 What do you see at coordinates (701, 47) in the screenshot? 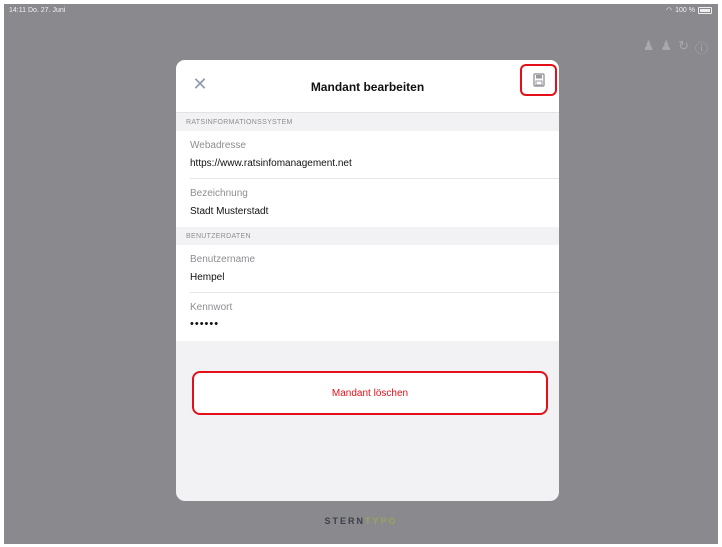
I see `info-icon: ⓘ` at bounding box center [701, 47].